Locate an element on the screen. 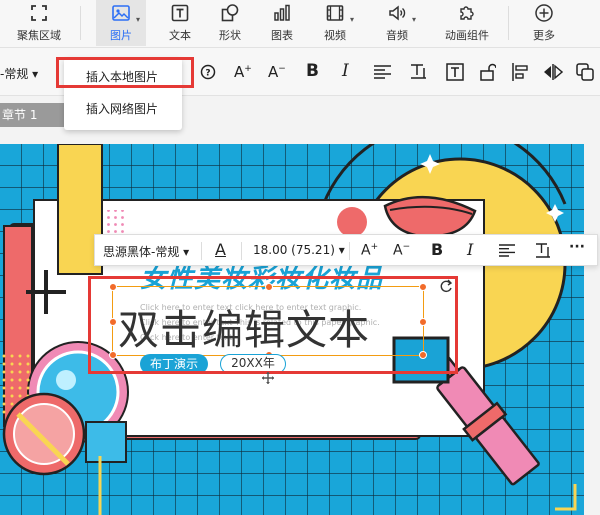  chart-button: 图表 is located at coordinates (282, 23).